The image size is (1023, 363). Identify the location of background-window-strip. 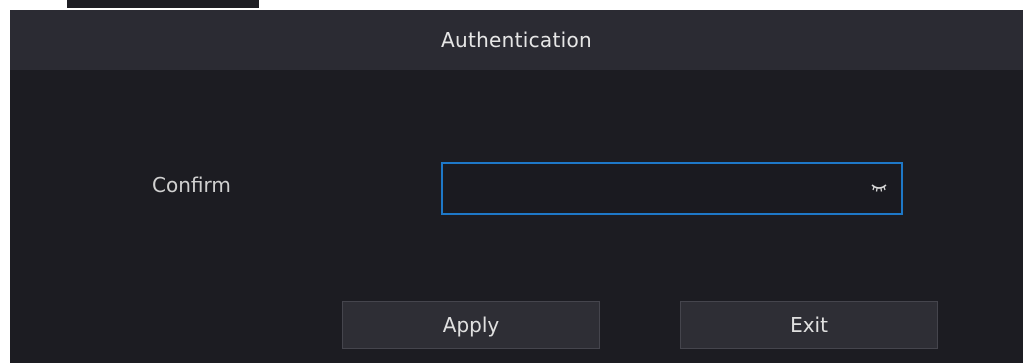
(163, 4).